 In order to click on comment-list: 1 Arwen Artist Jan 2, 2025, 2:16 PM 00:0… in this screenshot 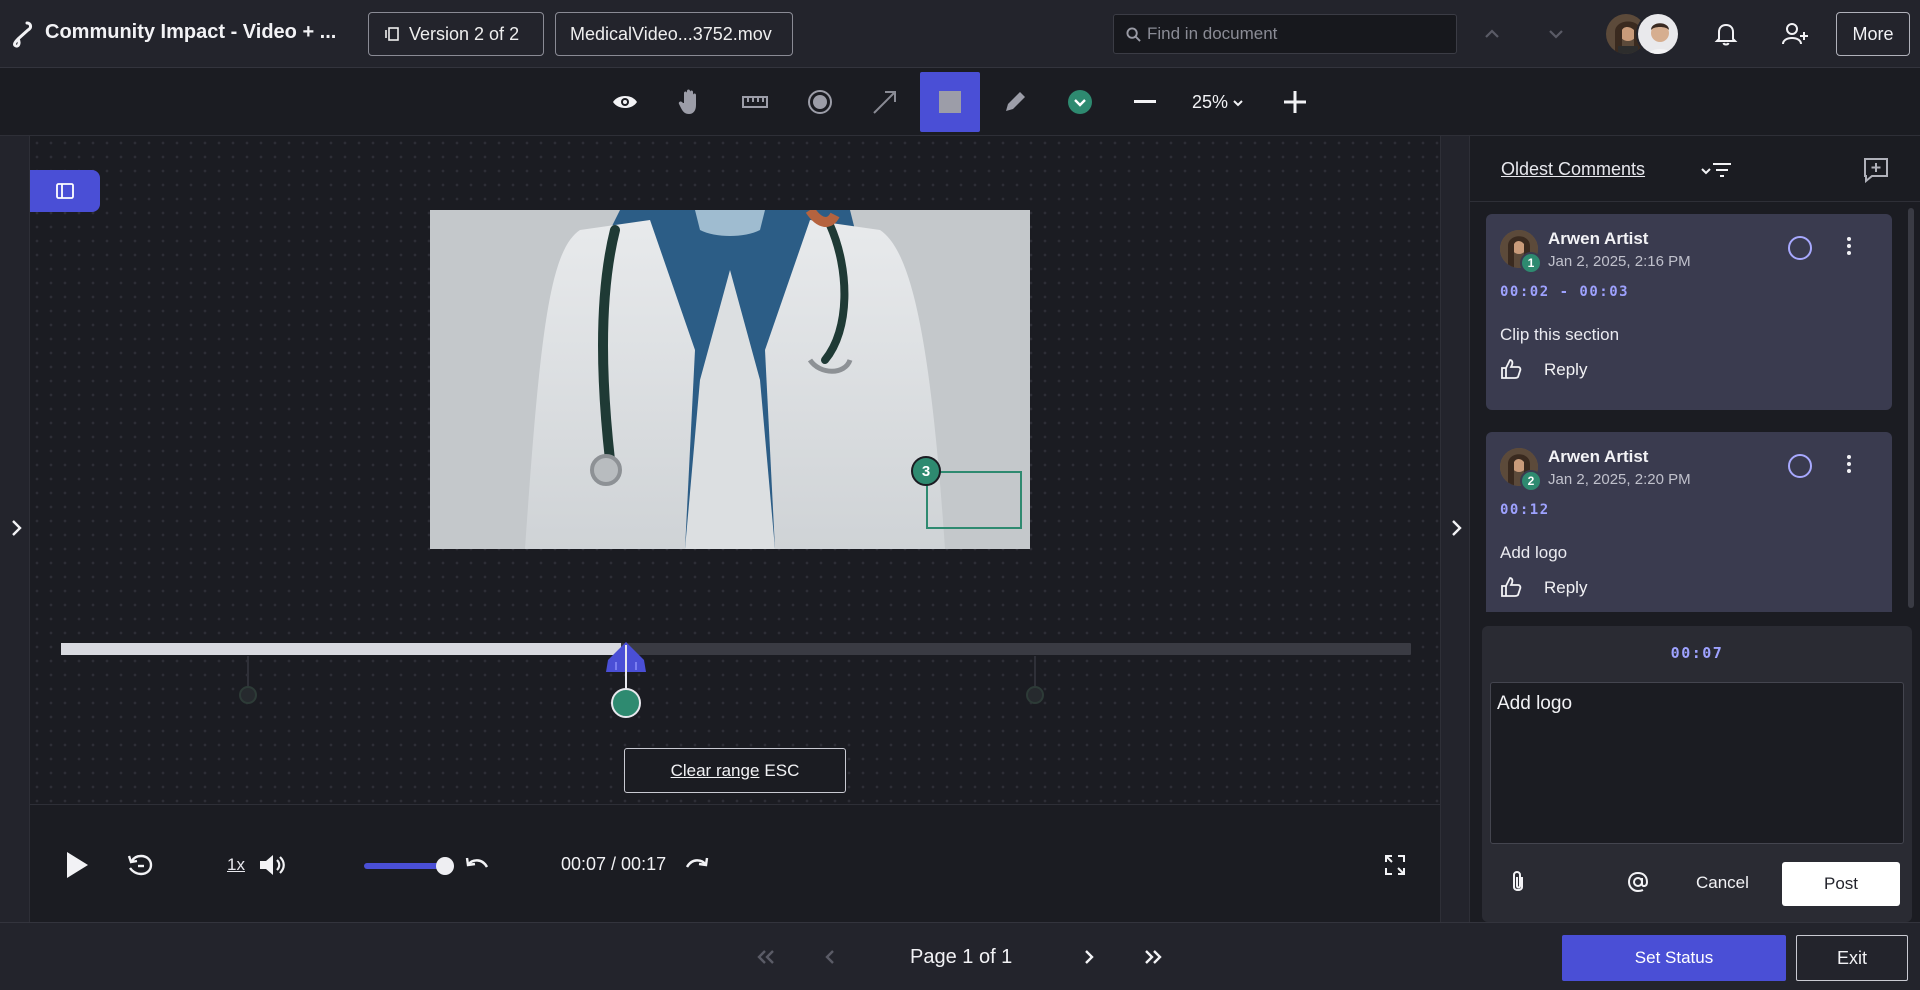, I will do `click(1695, 407)`.